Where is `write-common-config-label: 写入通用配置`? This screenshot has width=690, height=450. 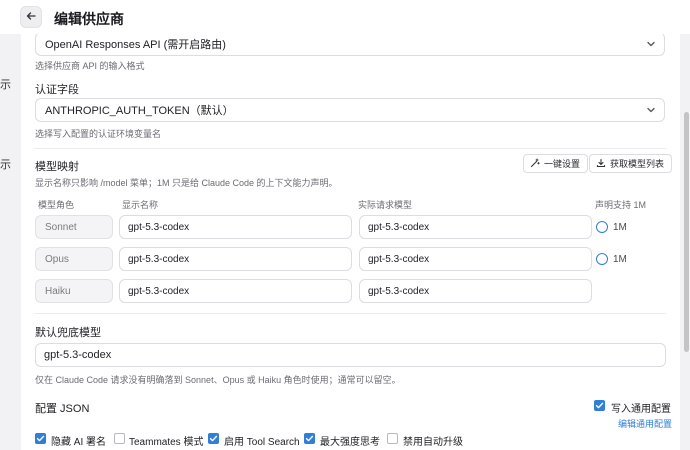 write-common-config-label: 写入通用配置 is located at coordinates (641, 409).